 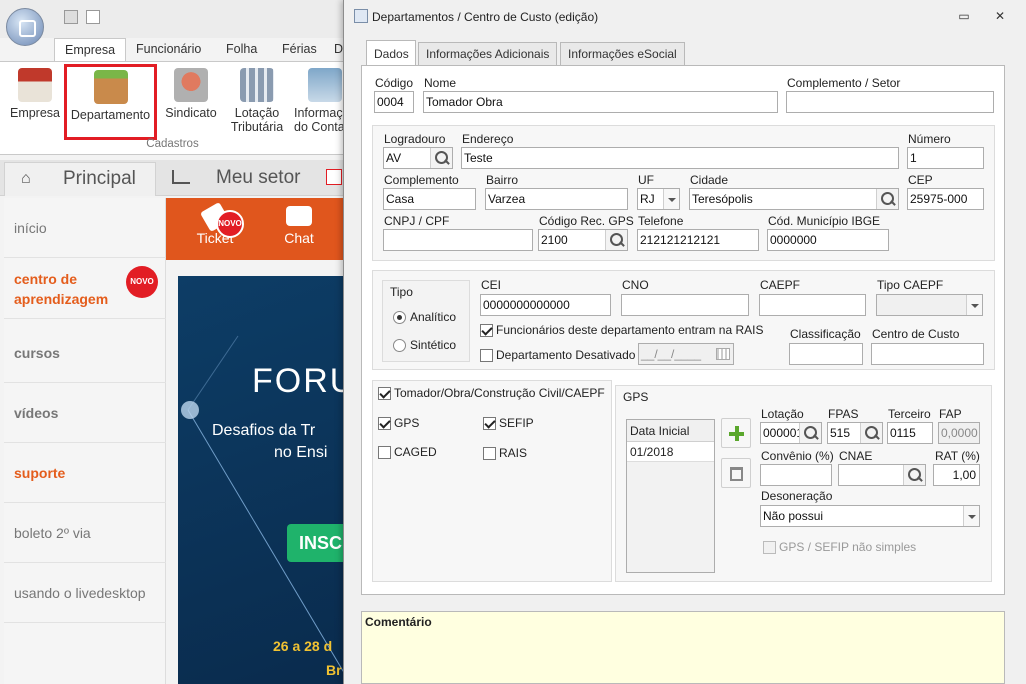 I want to click on classificacao-field, so click(x=826, y=354).